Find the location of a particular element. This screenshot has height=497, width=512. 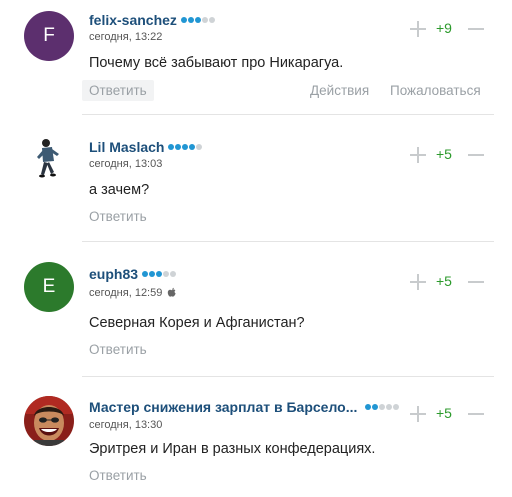

comment-author: felix-sanchez is located at coordinates (152, 20).